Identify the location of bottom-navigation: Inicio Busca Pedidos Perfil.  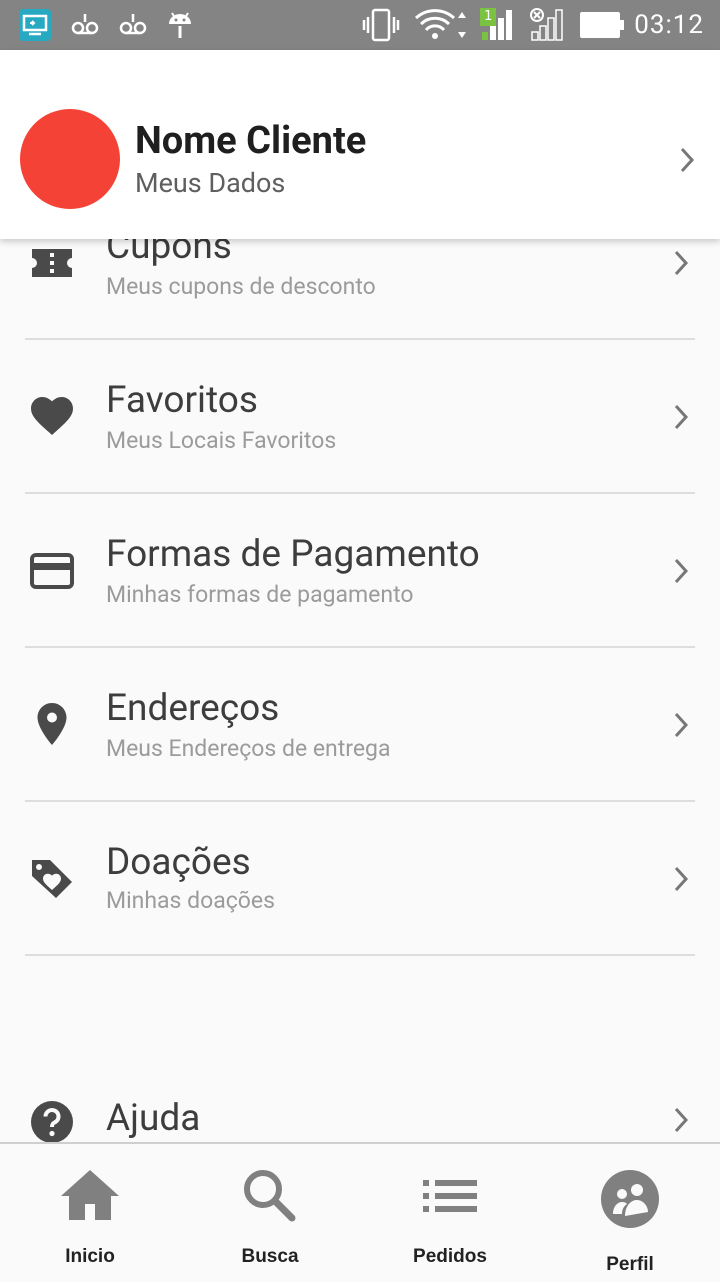
(360, 1212).